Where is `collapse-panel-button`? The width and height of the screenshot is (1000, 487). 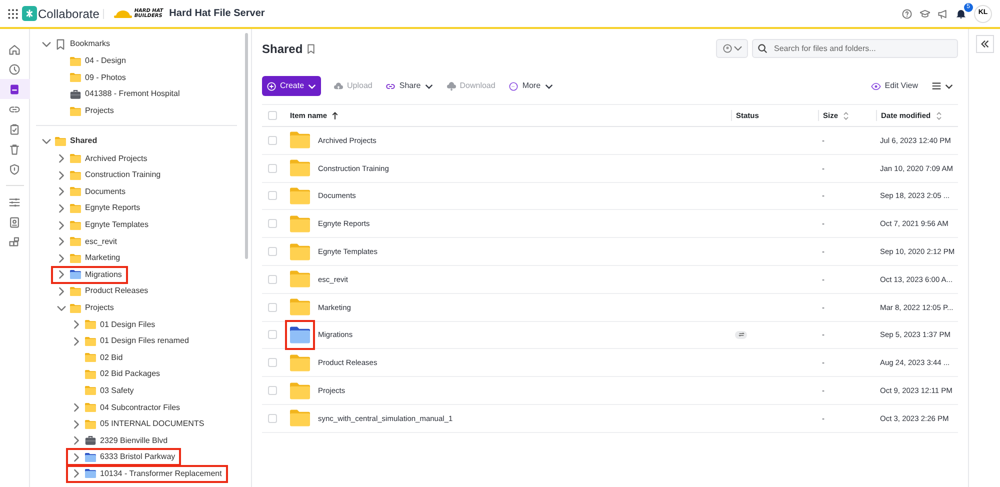
collapse-panel-button is located at coordinates (985, 44).